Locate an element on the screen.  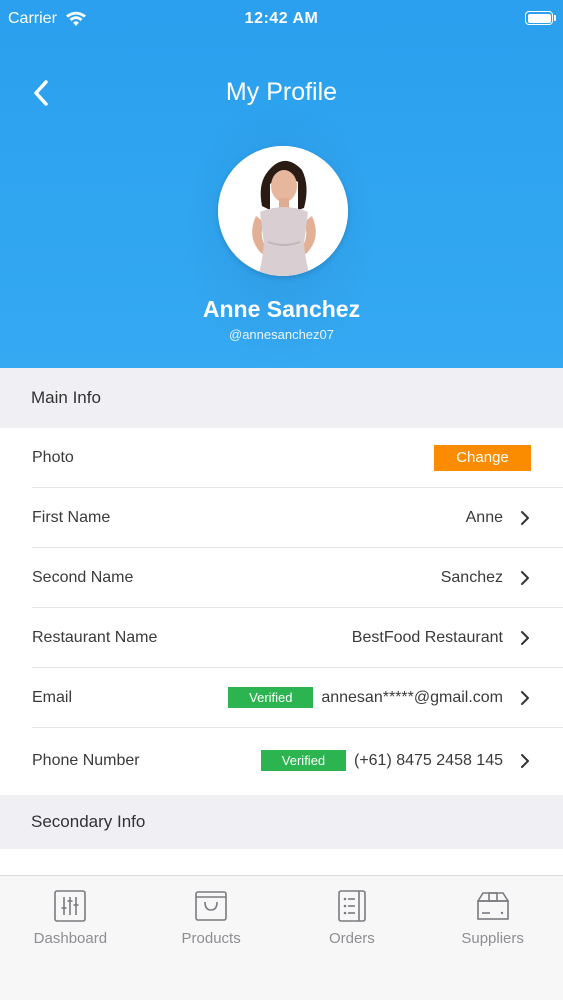
tab-bar: Dashboard Products Orders Suppliers is located at coordinates (281, 937).